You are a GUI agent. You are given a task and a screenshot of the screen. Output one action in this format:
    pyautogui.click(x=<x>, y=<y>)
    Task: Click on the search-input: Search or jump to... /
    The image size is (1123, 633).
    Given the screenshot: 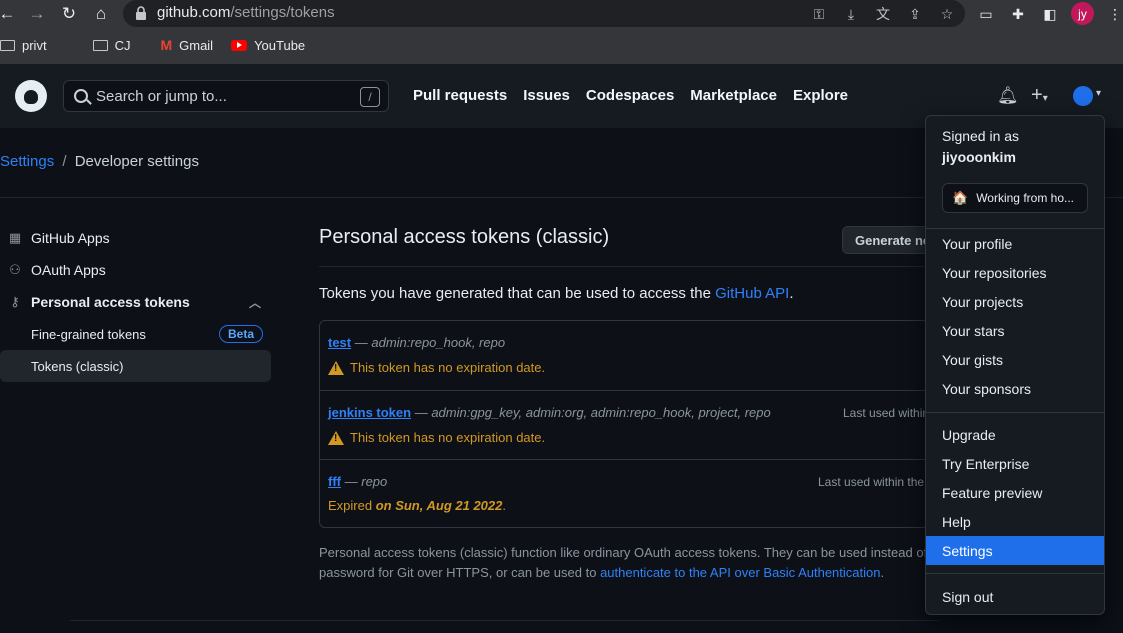 What is the action you would take?
    pyautogui.click(x=226, y=96)
    